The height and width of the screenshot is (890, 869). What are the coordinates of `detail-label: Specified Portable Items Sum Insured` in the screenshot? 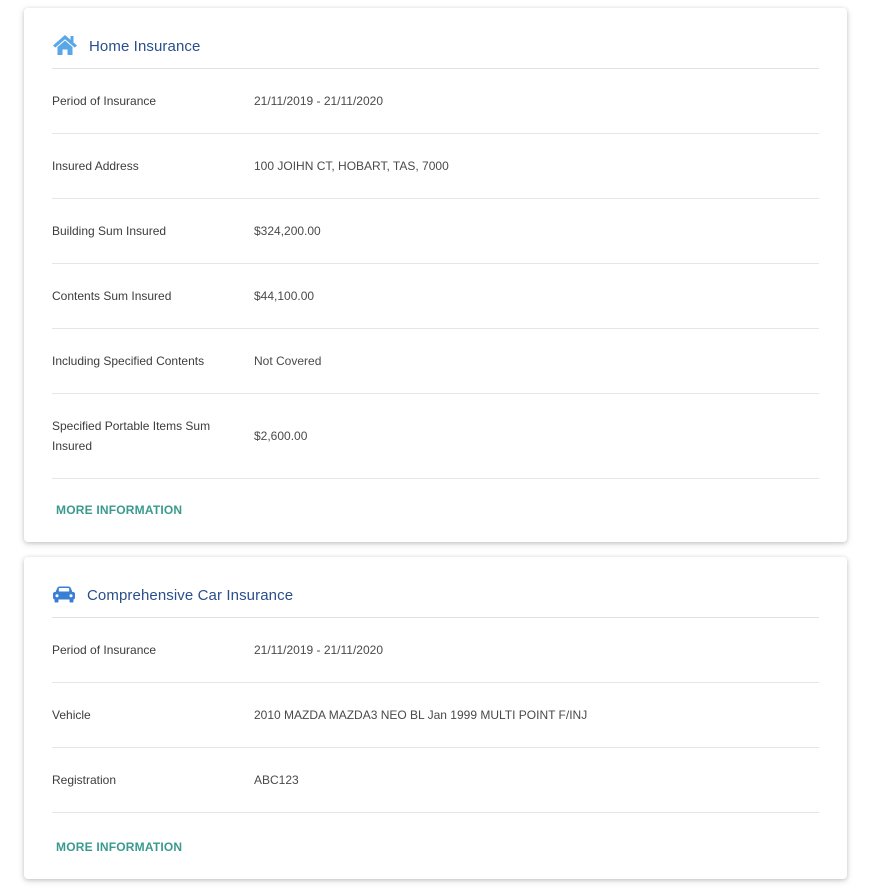 It's located at (131, 436).